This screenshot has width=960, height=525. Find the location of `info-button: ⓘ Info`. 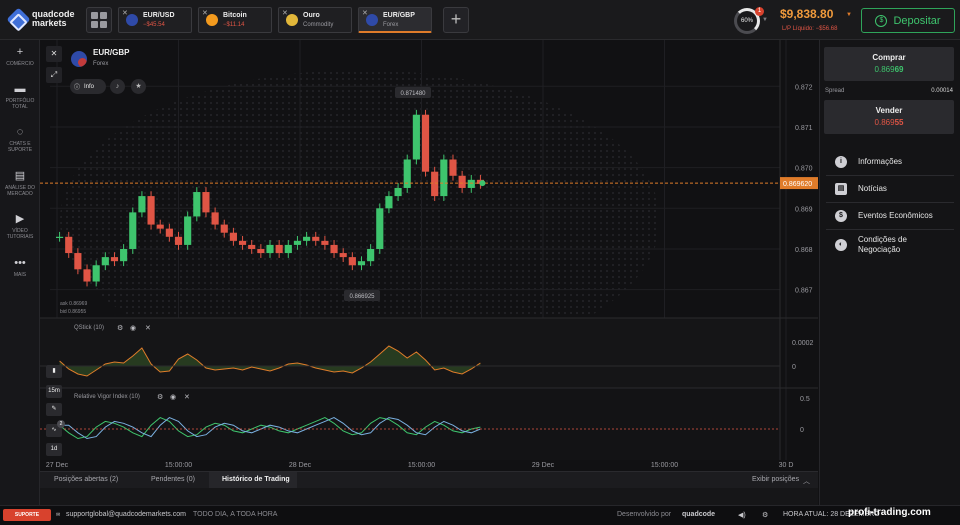

info-button: ⓘ Info is located at coordinates (88, 86).